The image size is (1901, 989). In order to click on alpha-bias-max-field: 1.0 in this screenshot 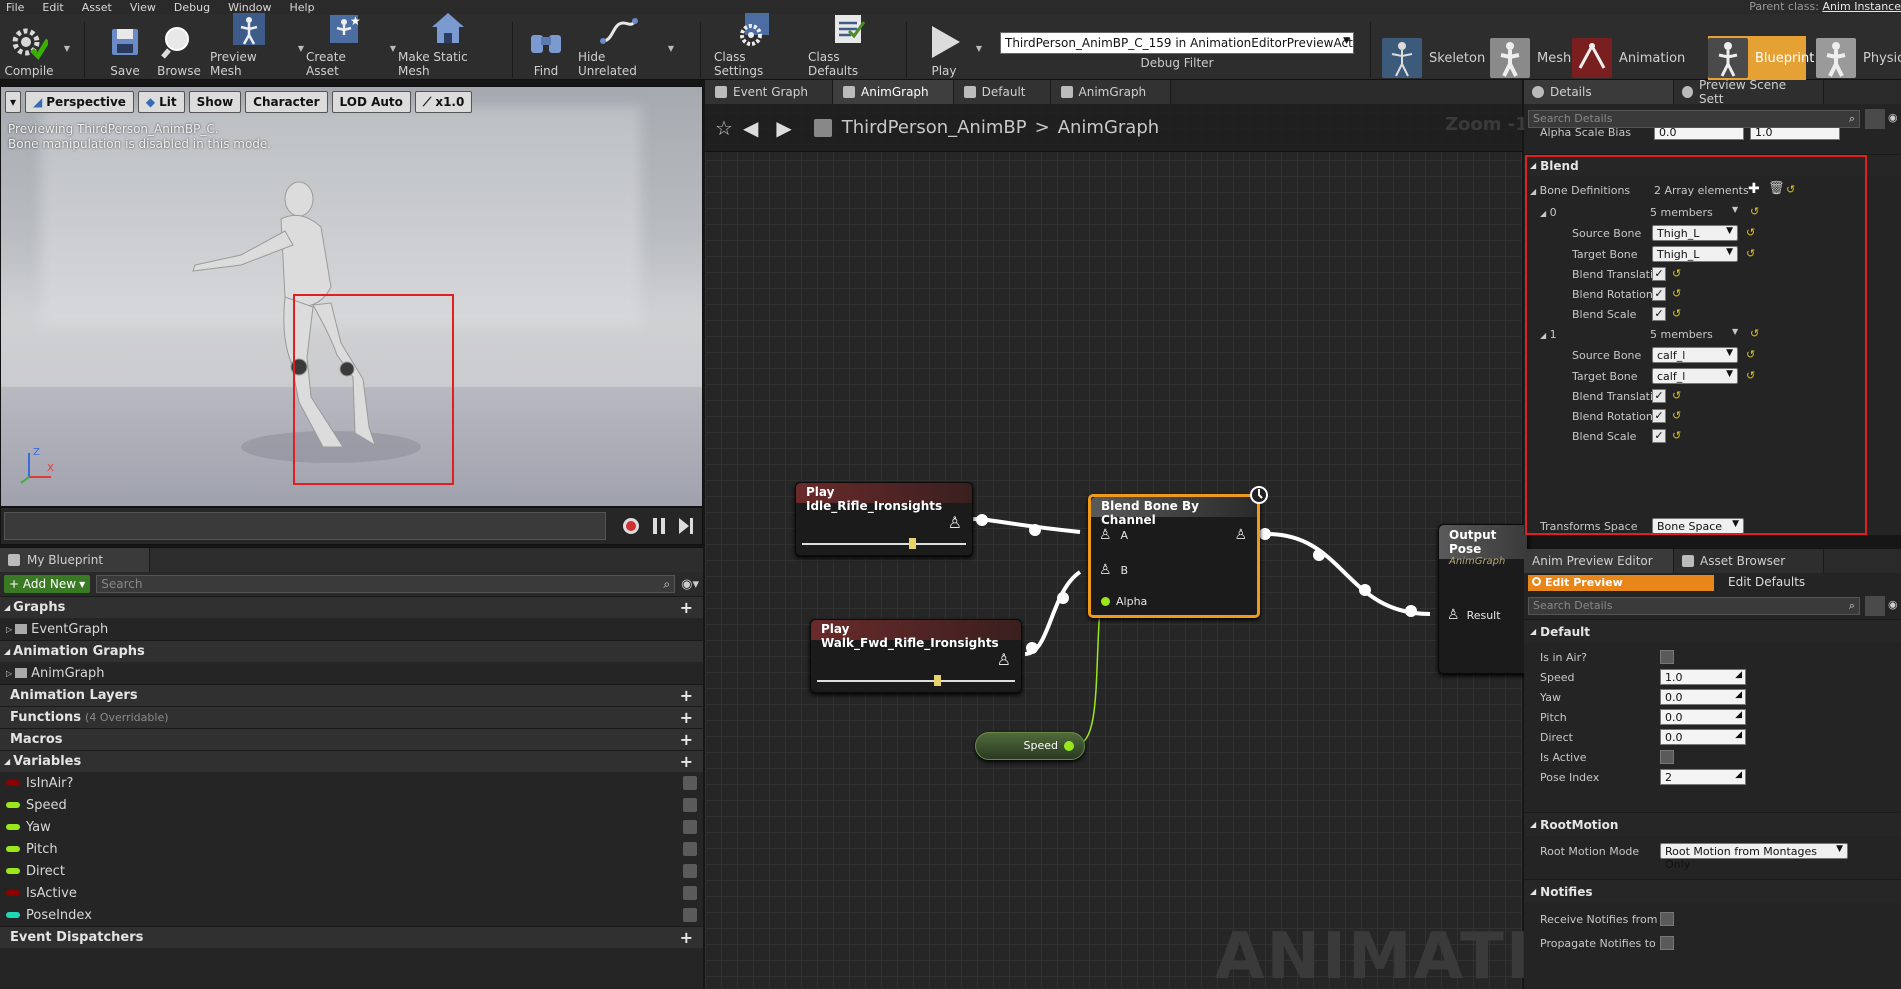, I will do `click(1795, 134)`.